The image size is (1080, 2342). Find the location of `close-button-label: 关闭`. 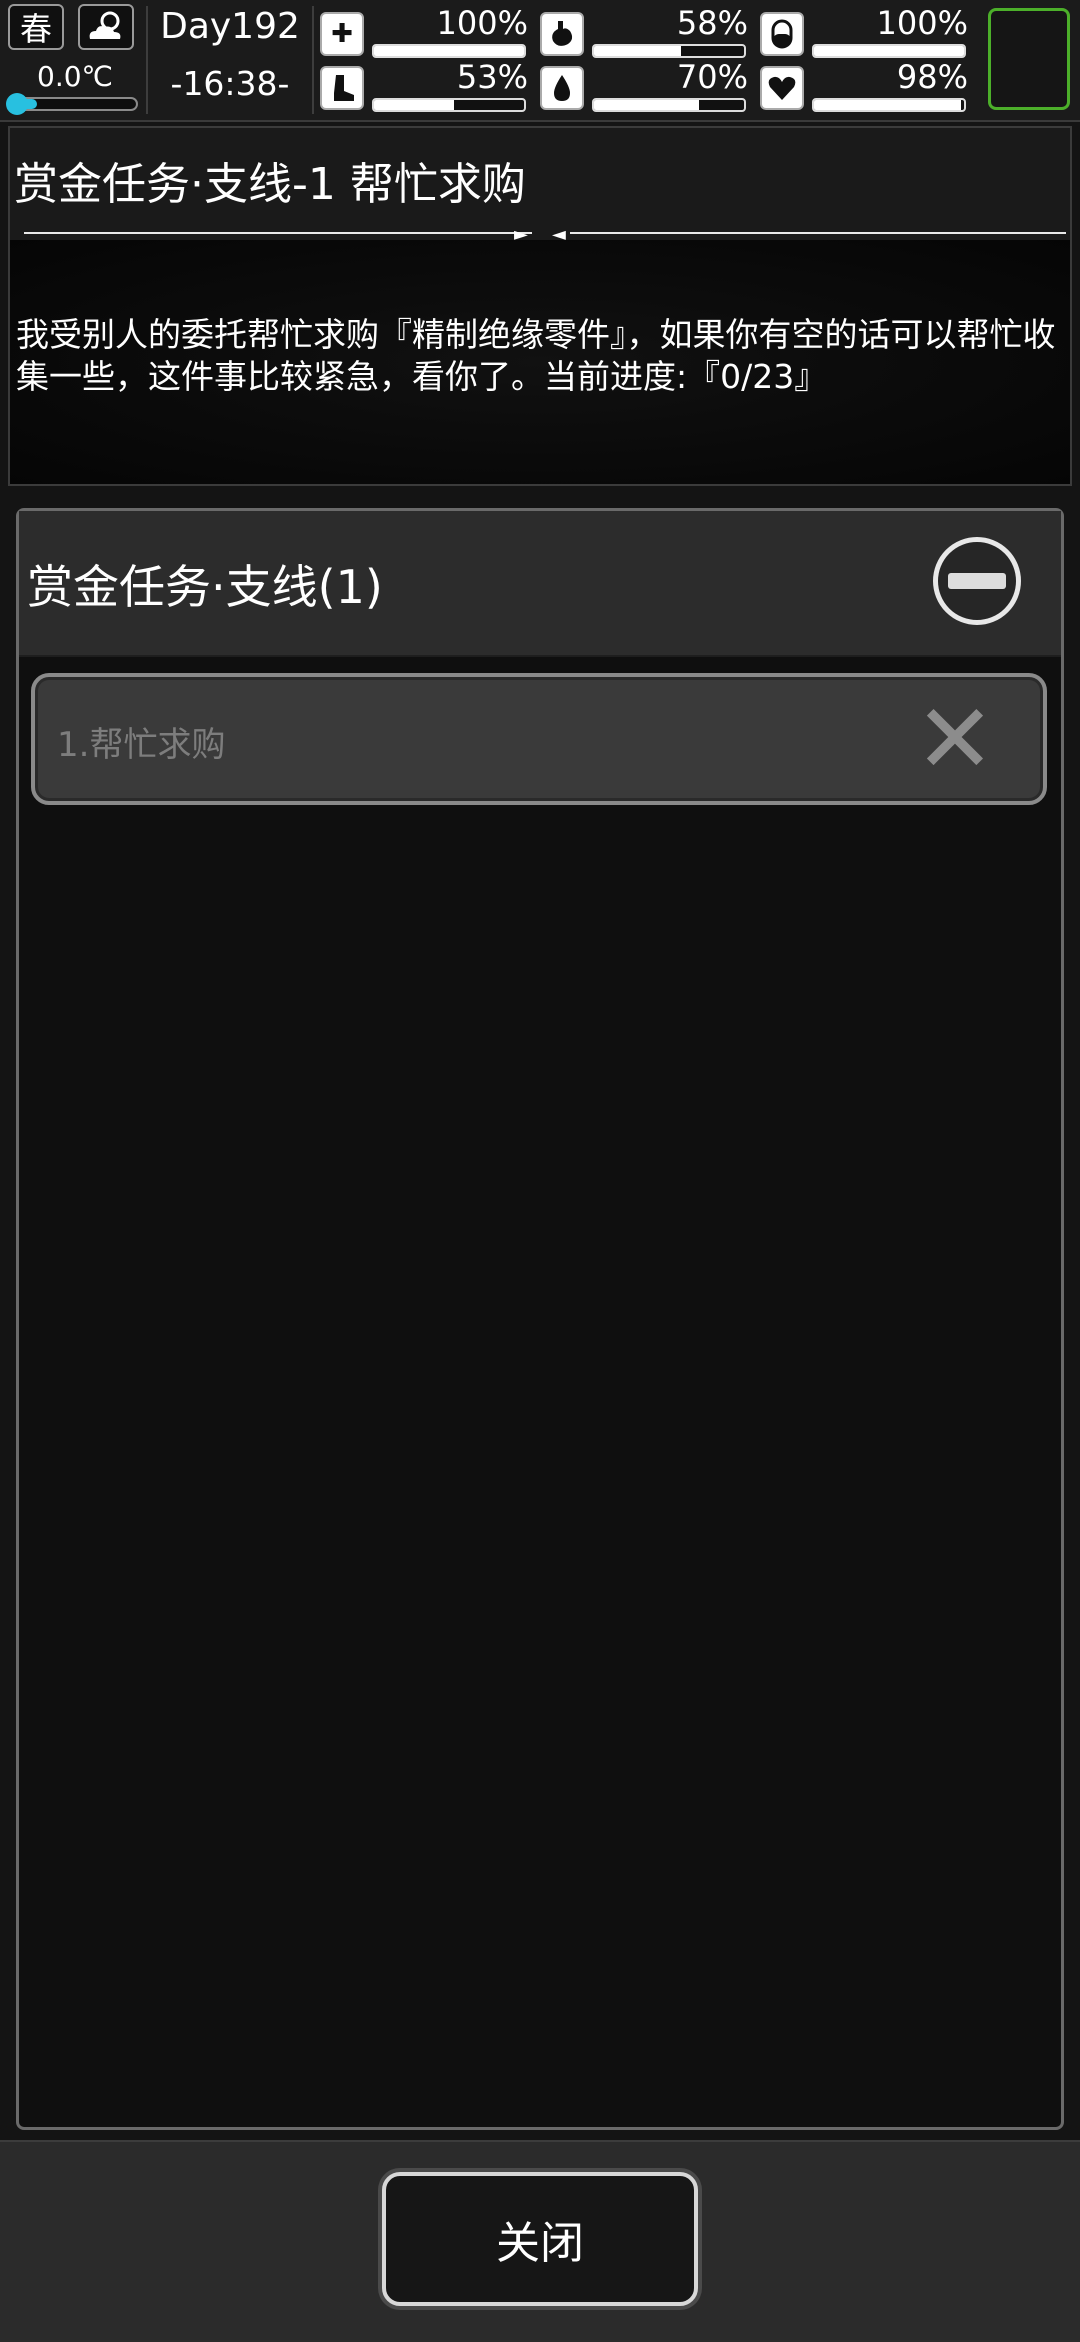

close-button-label: 关闭 is located at coordinates (540, 2243).